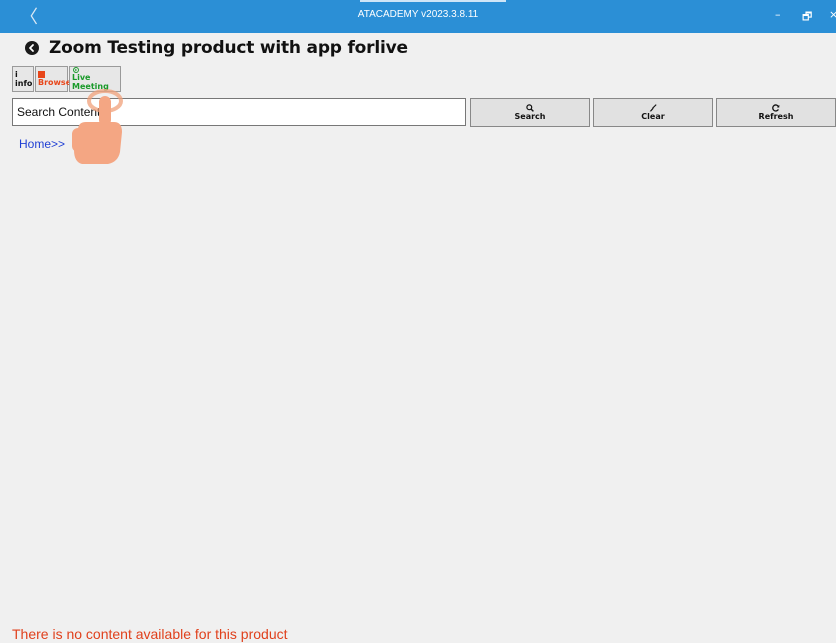  What do you see at coordinates (832, 14) in the screenshot?
I see `close-icon: ×` at bounding box center [832, 14].